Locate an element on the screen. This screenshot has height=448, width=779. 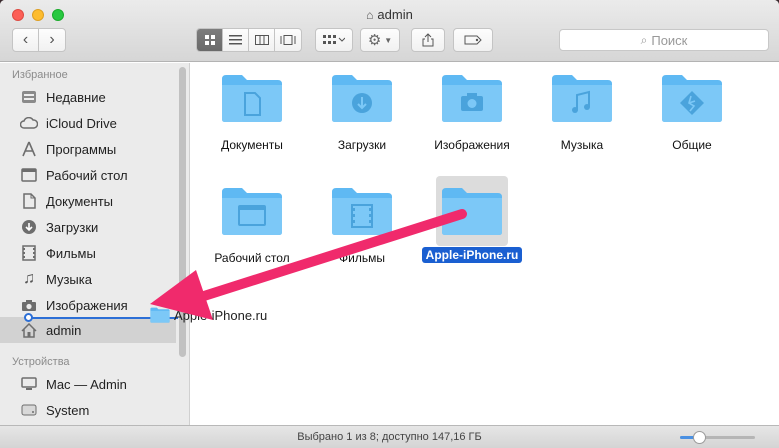
status-text: Выбрано 1 из 8; доступно 147,16 ГБ is located at coordinates (389, 437).